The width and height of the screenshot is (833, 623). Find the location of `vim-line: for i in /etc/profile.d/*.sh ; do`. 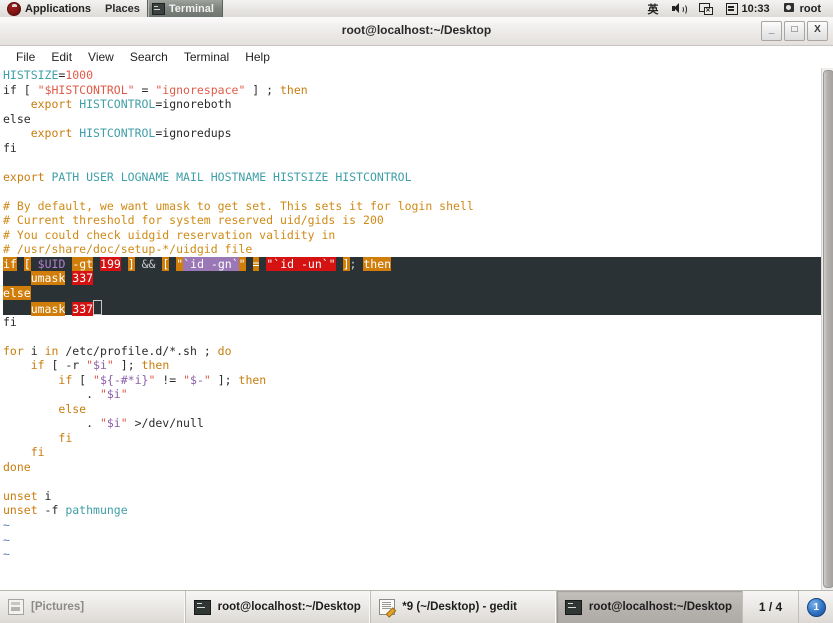

vim-line: for i in /etc/profile.d/*.sh ; do is located at coordinates (412, 351).